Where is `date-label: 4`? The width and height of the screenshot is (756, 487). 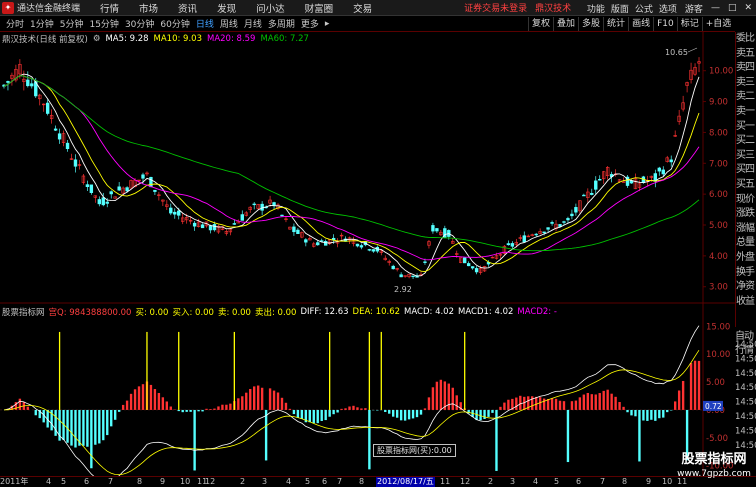 date-label: 4 is located at coordinates (536, 481).